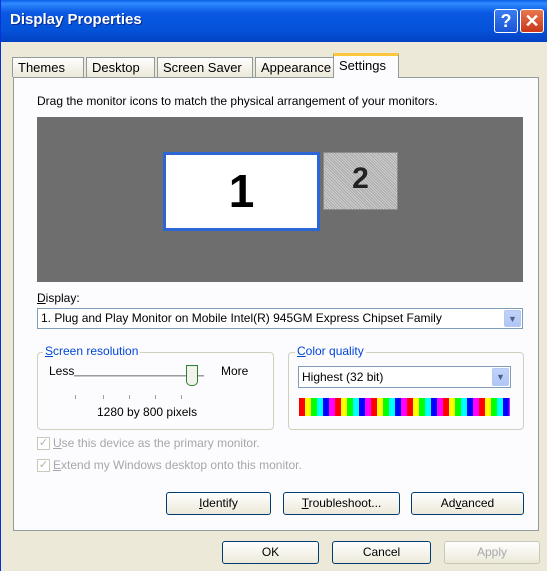 This screenshot has height=571, width=547. What do you see at coordinates (330, 351) in the screenshot?
I see `color-quality-label: Color quality` at bounding box center [330, 351].